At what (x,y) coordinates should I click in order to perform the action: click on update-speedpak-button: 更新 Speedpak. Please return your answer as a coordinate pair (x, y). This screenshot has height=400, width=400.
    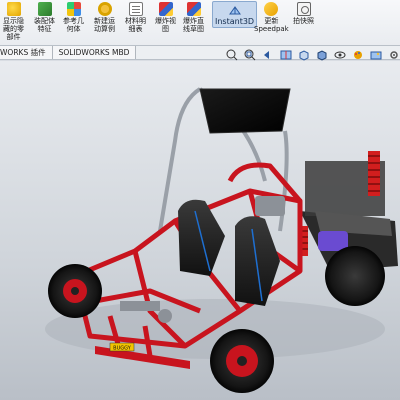
    Looking at the image, I should click on (271, 17).